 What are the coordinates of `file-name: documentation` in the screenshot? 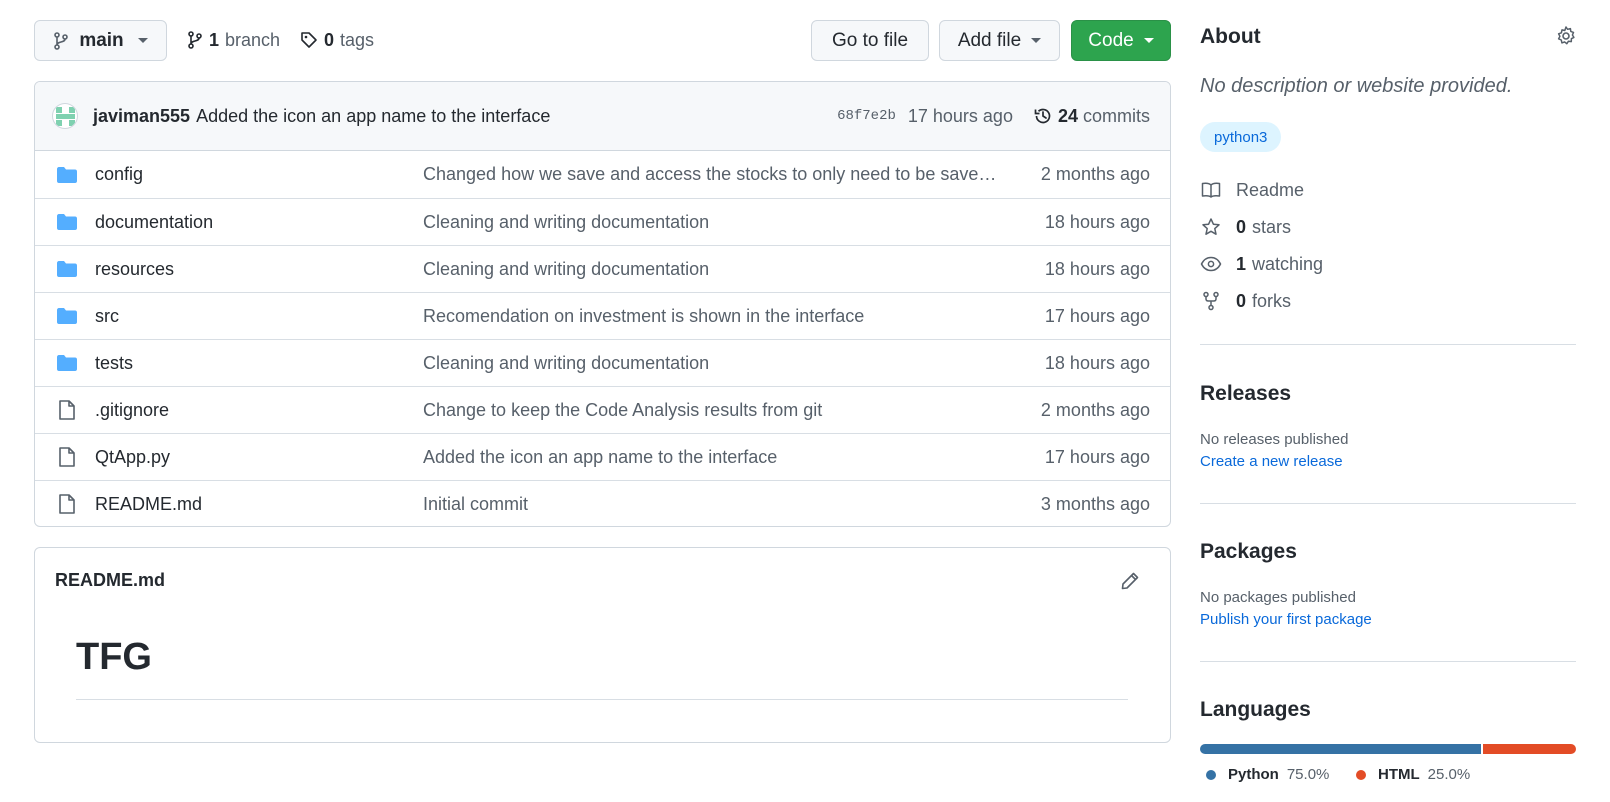 It's located at (259, 222).